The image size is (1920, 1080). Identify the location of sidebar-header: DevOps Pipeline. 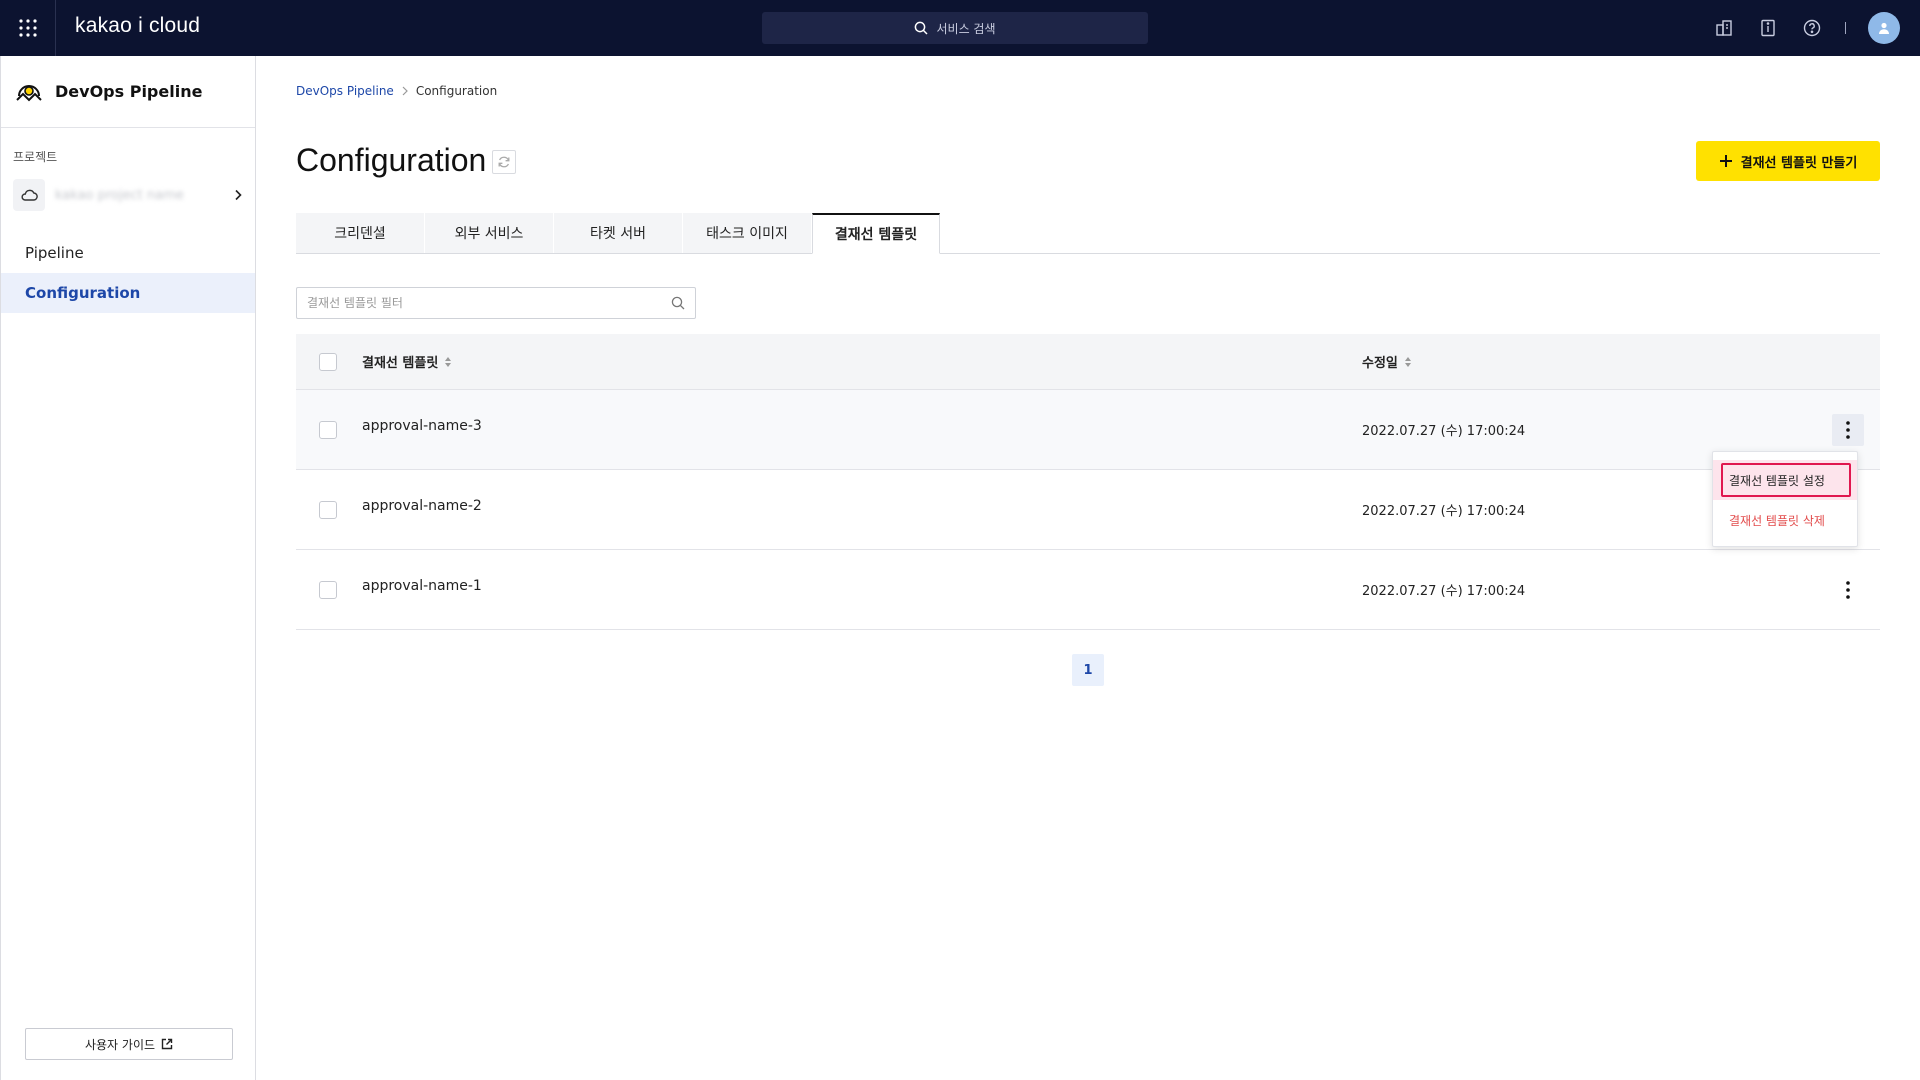
(128, 92).